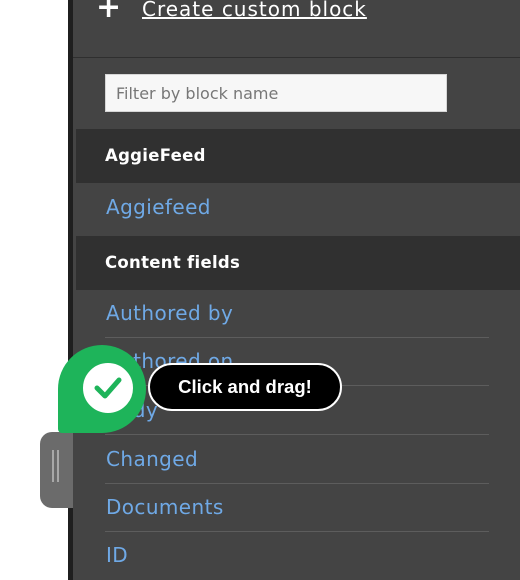 The width and height of the screenshot is (520, 580). What do you see at coordinates (109, 12) in the screenshot?
I see `plus-icon: +` at bounding box center [109, 12].